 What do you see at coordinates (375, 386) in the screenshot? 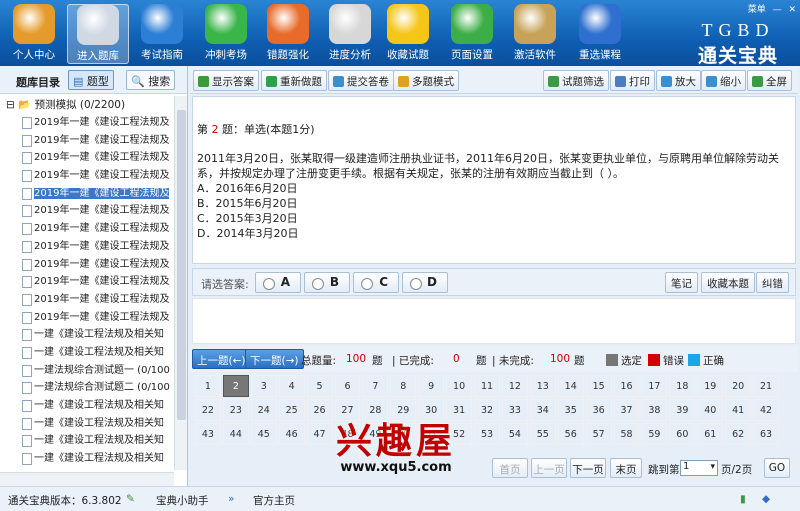
I see `question-cell: 7` at bounding box center [375, 386].